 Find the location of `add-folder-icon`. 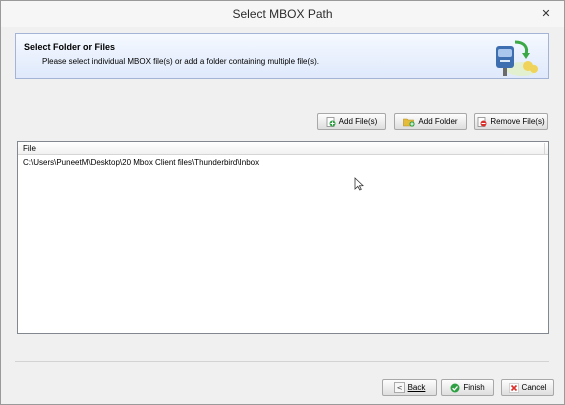

add-folder-icon is located at coordinates (409, 122).